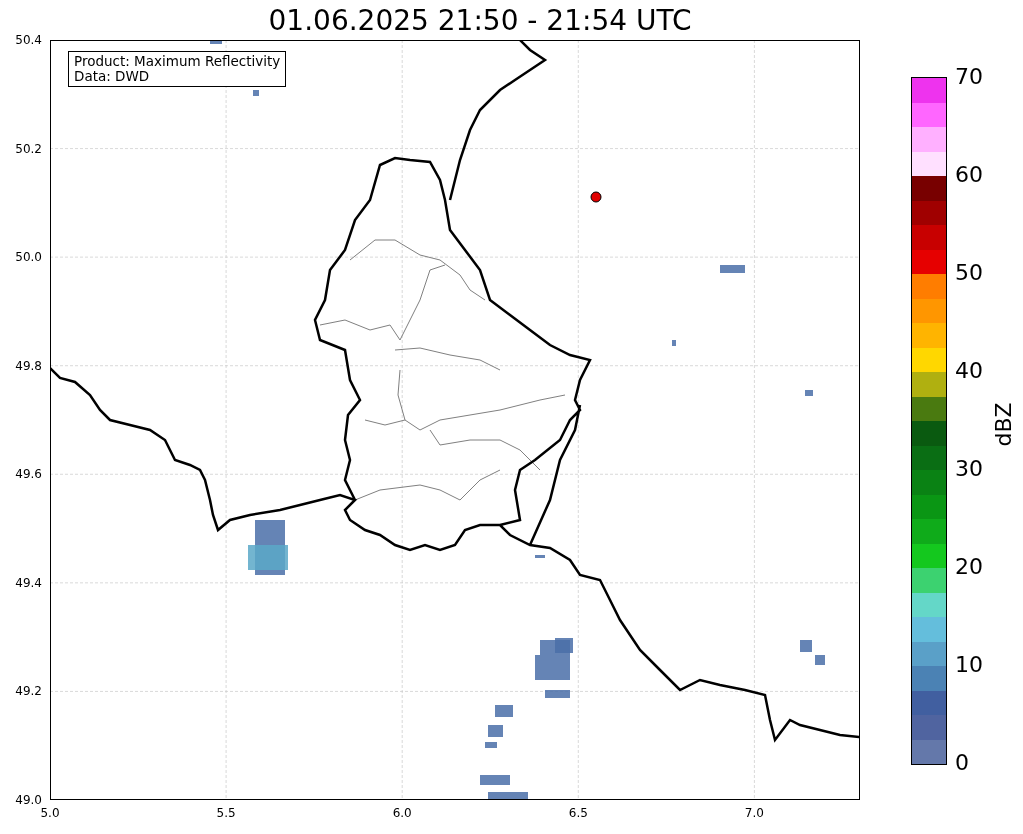  What do you see at coordinates (969, 469) in the screenshot?
I see `colorbar-tick-label: 30` at bounding box center [969, 469].